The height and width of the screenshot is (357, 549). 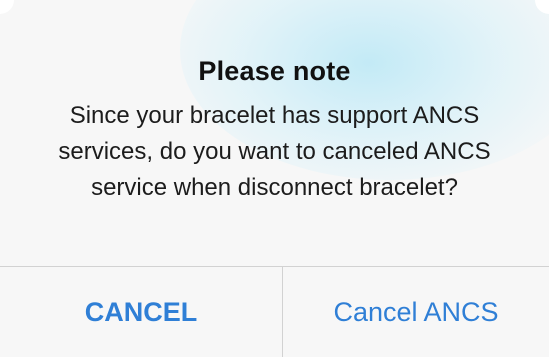 What do you see at coordinates (416, 312) in the screenshot?
I see `cancel-ancs-button: Cancel ANCS` at bounding box center [416, 312].